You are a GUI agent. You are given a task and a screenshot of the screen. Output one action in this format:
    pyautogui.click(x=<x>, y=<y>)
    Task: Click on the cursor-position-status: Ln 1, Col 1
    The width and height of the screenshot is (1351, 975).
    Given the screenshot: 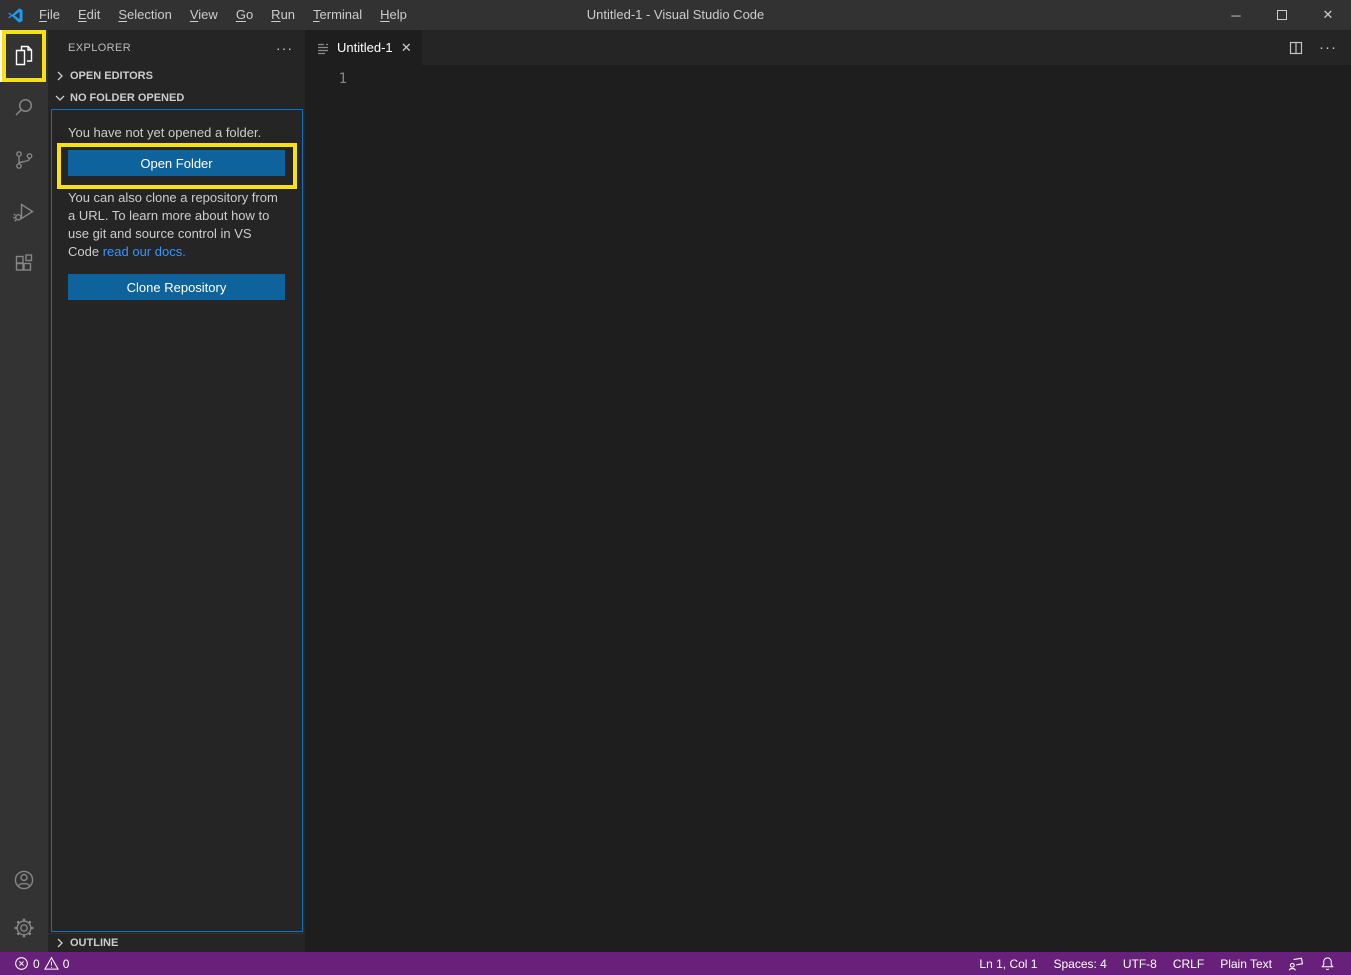 What is the action you would take?
    pyautogui.click(x=1008, y=963)
    